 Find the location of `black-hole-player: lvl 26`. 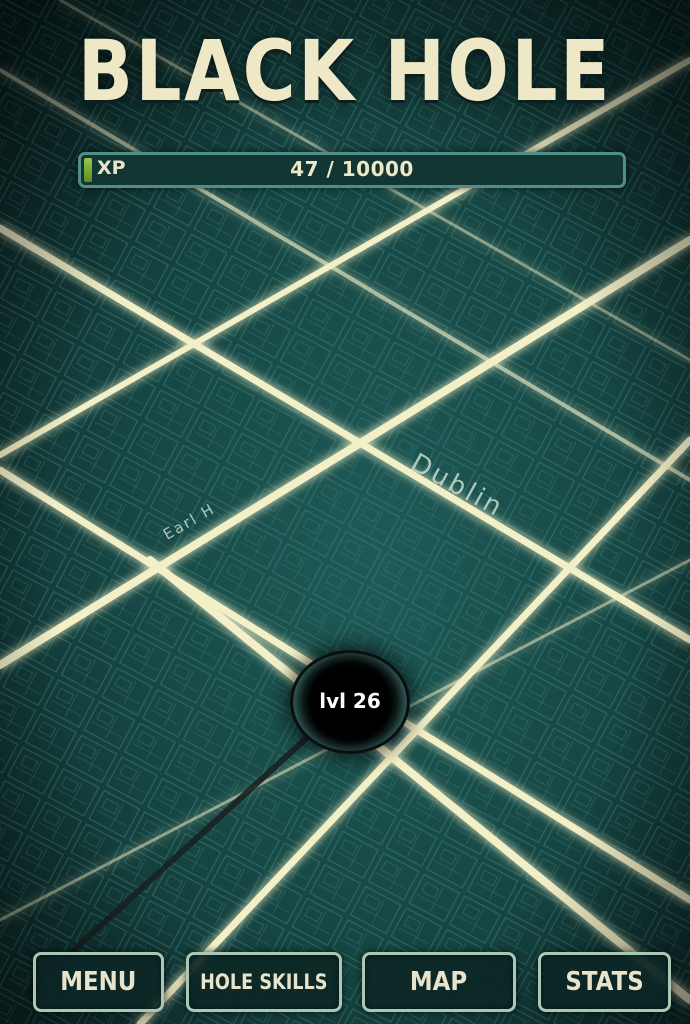

black-hole-player: lvl 26 is located at coordinates (350, 702).